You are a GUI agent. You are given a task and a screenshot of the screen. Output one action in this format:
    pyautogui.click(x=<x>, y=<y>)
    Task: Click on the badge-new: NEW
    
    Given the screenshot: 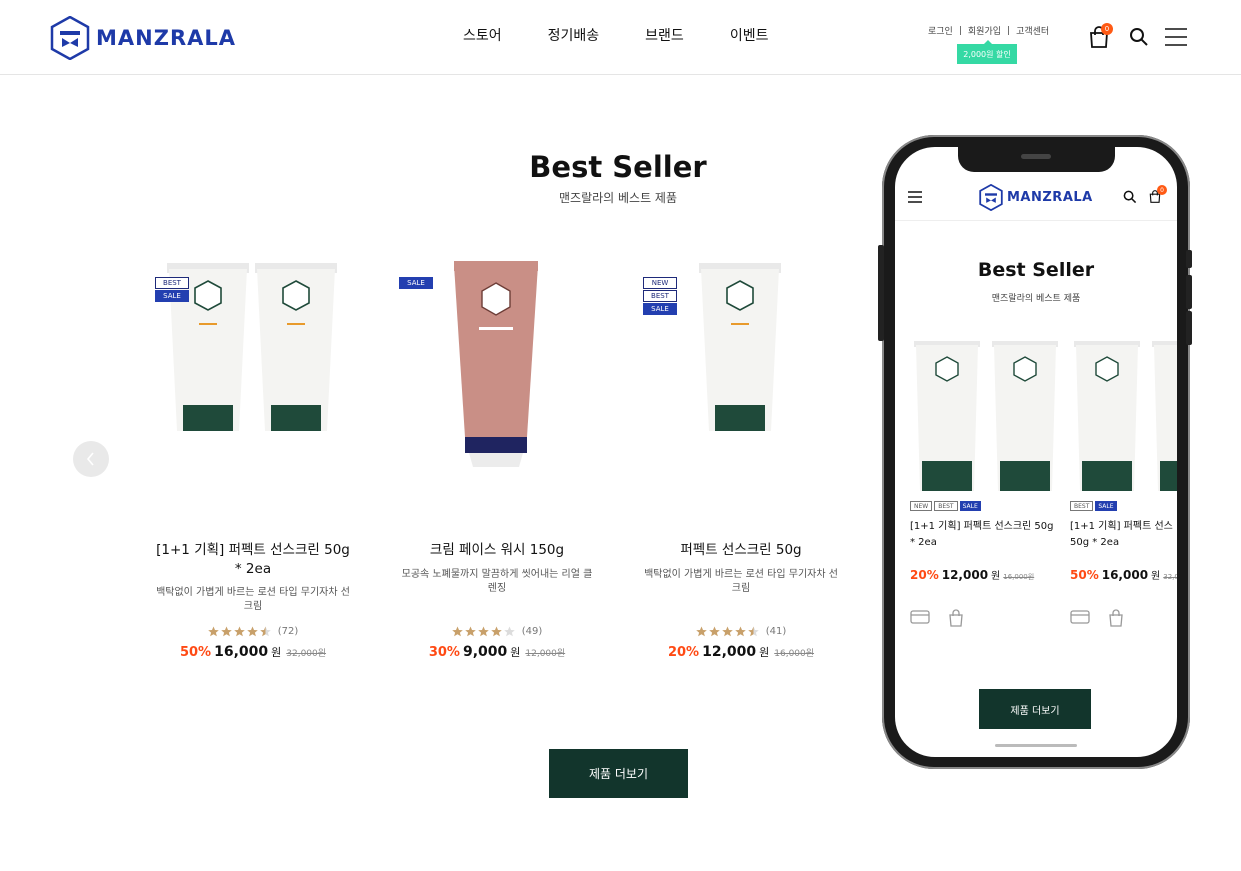 What is the action you would take?
    pyautogui.click(x=660, y=283)
    